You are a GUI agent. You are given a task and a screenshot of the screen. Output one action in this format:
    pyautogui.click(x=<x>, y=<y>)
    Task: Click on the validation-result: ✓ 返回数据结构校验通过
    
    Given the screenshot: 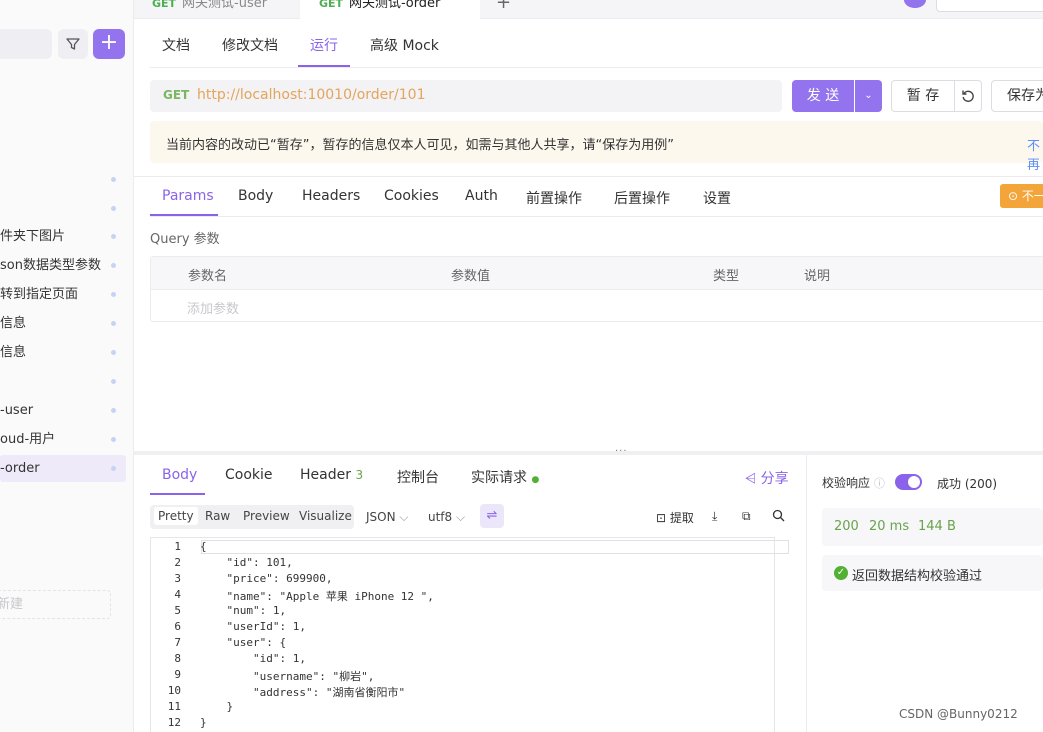 What is the action you would take?
    pyautogui.click(x=932, y=573)
    